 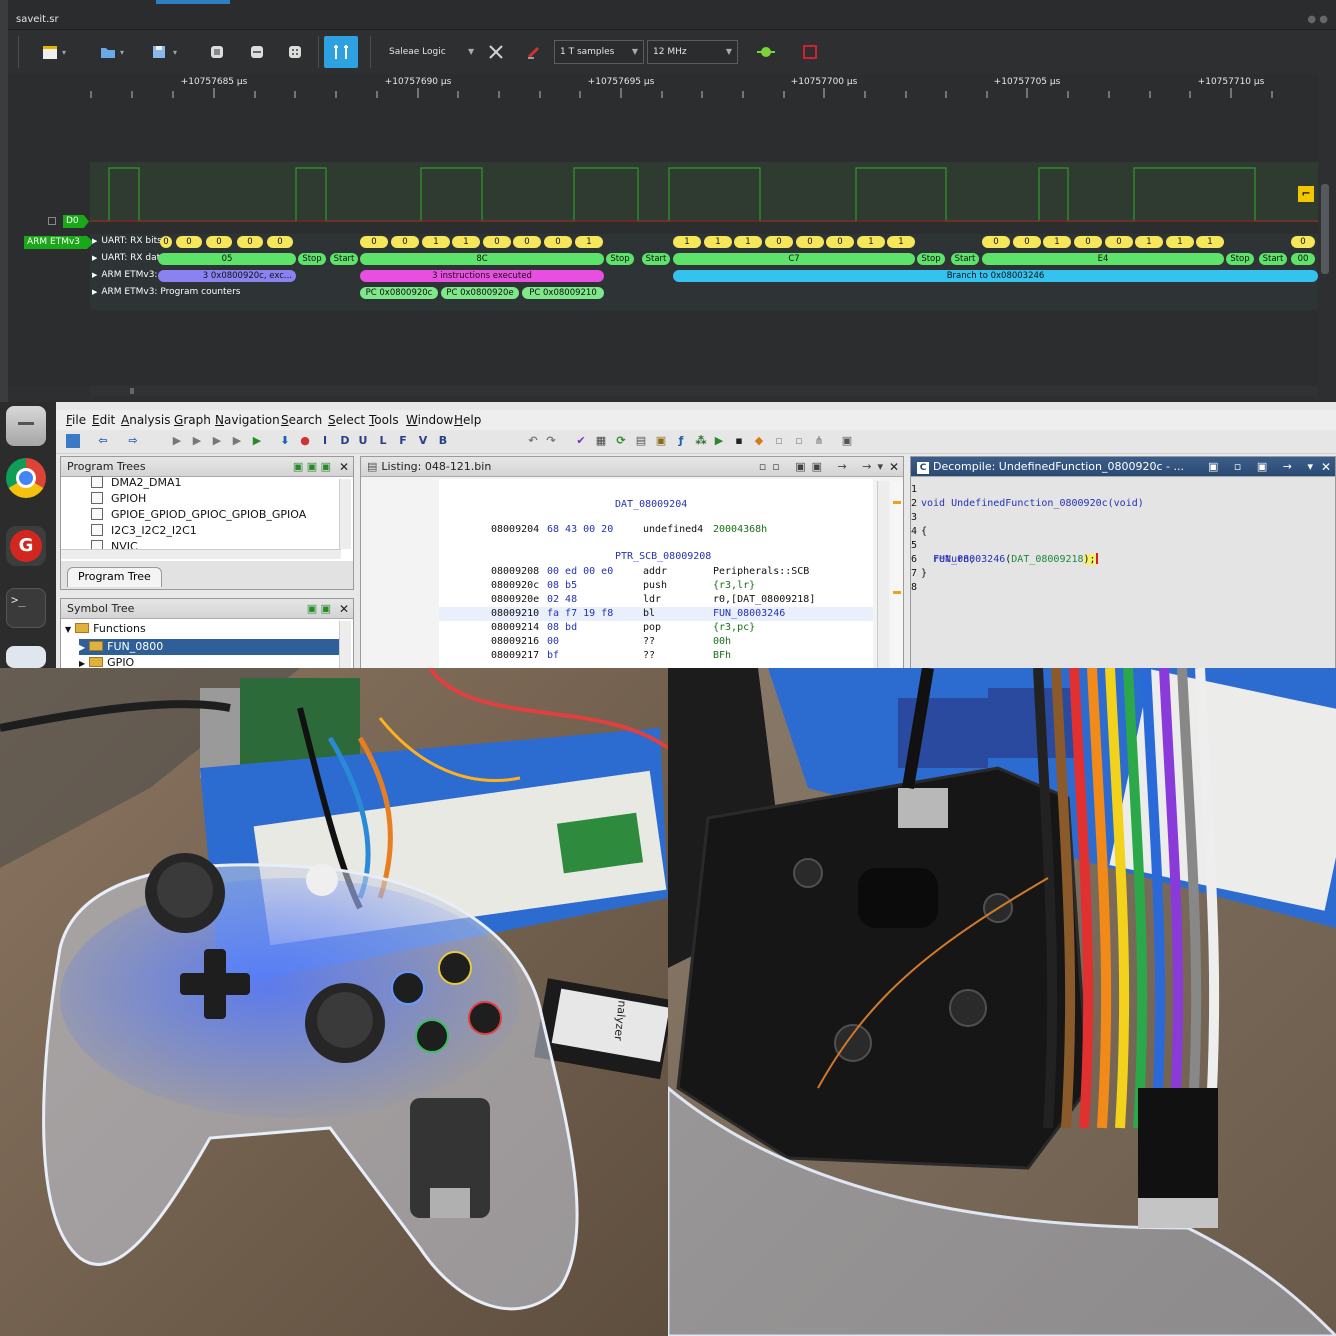 I want to click on save-button, so click(x=164, y=52).